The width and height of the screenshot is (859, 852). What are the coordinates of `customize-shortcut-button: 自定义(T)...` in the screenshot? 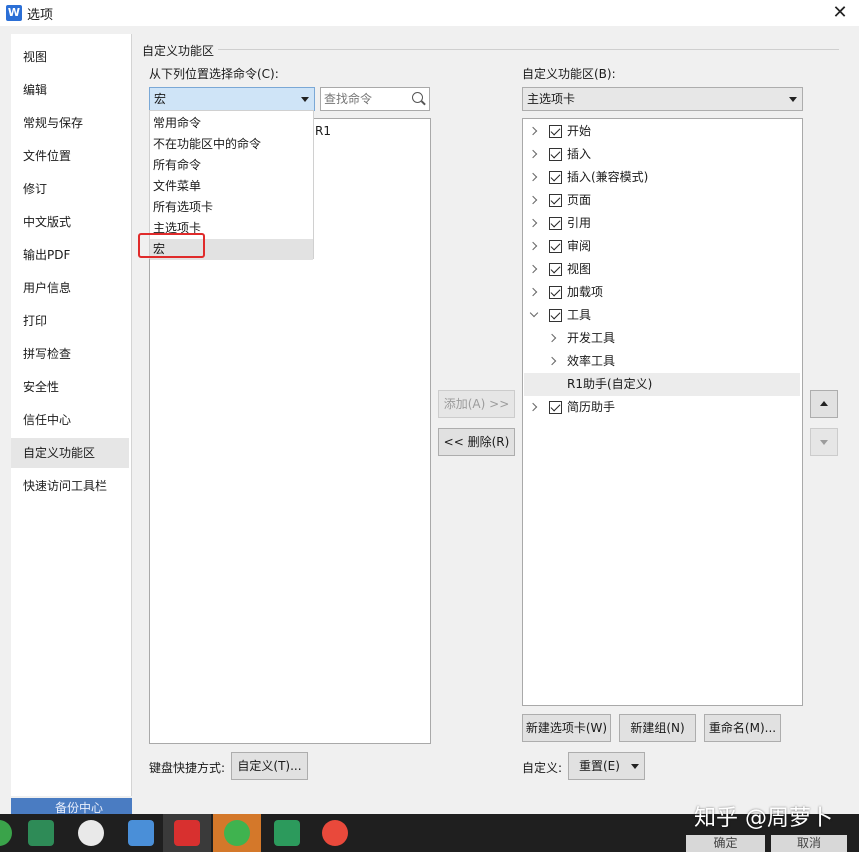 It's located at (269, 766).